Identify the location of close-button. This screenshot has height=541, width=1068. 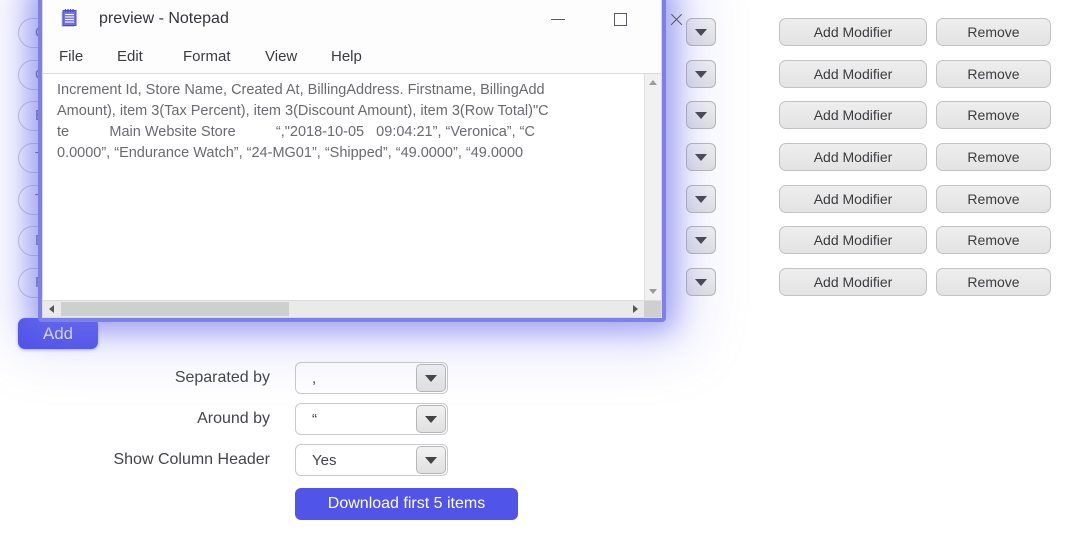
(676, 19).